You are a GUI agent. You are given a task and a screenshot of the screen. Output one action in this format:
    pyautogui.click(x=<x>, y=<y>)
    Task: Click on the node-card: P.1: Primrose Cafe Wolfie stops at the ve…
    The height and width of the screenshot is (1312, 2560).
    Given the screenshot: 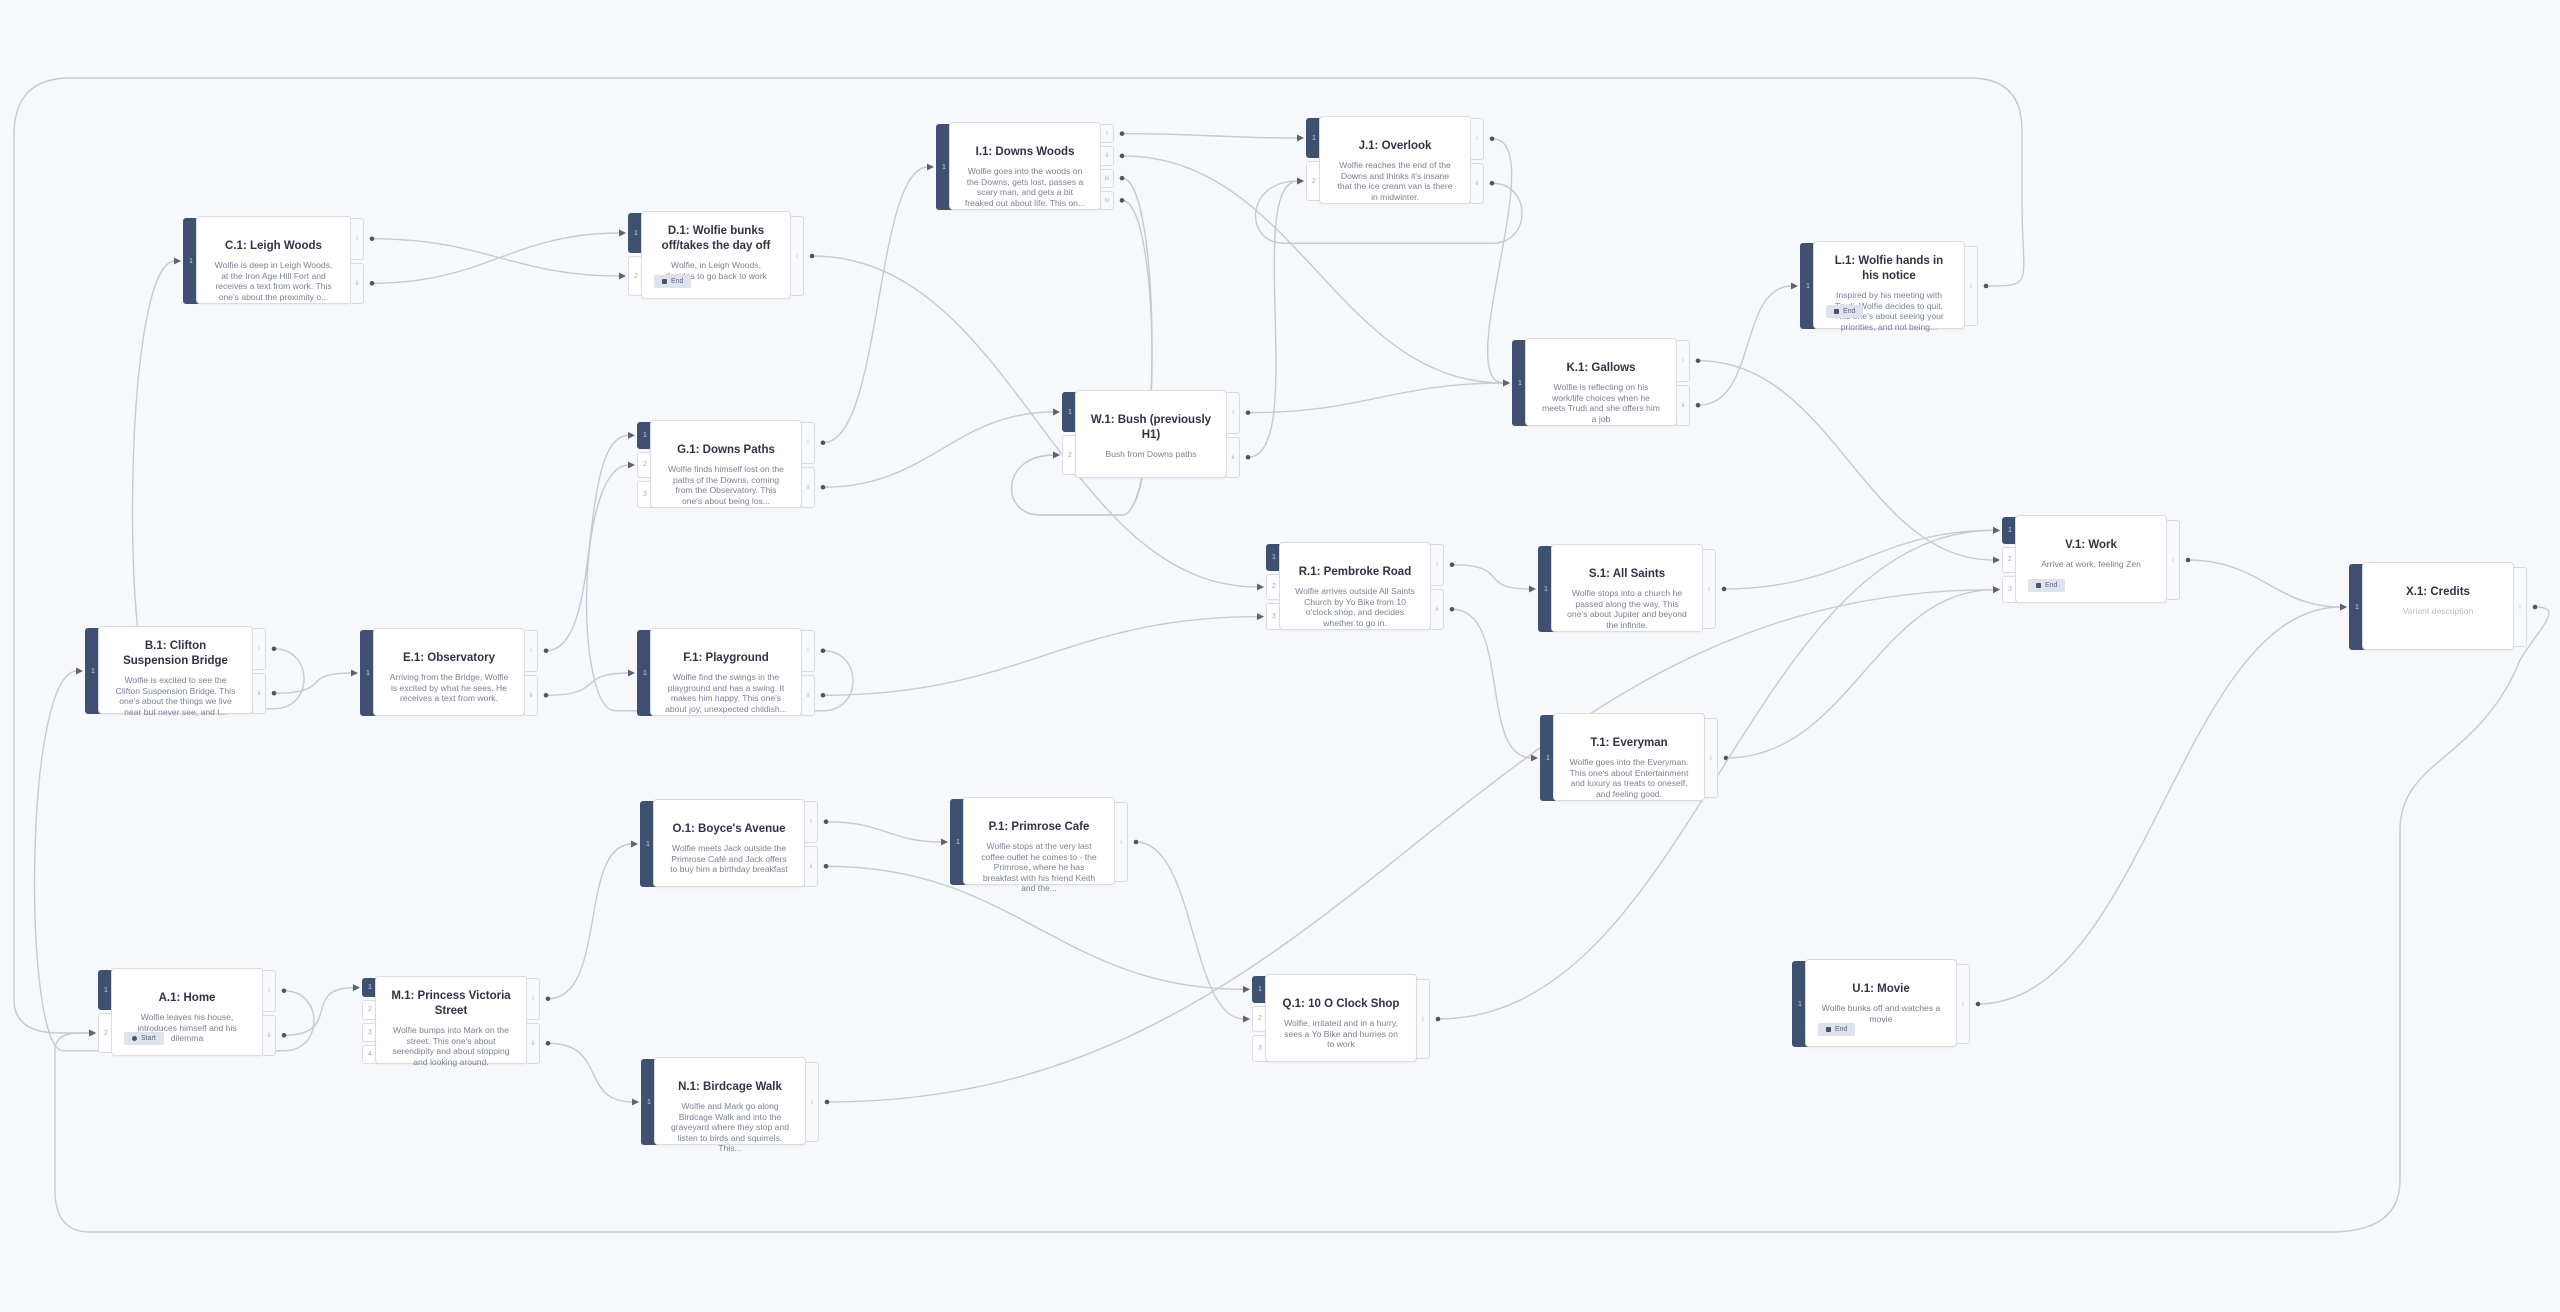 What is the action you would take?
    pyautogui.click(x=1039, y=845)
    